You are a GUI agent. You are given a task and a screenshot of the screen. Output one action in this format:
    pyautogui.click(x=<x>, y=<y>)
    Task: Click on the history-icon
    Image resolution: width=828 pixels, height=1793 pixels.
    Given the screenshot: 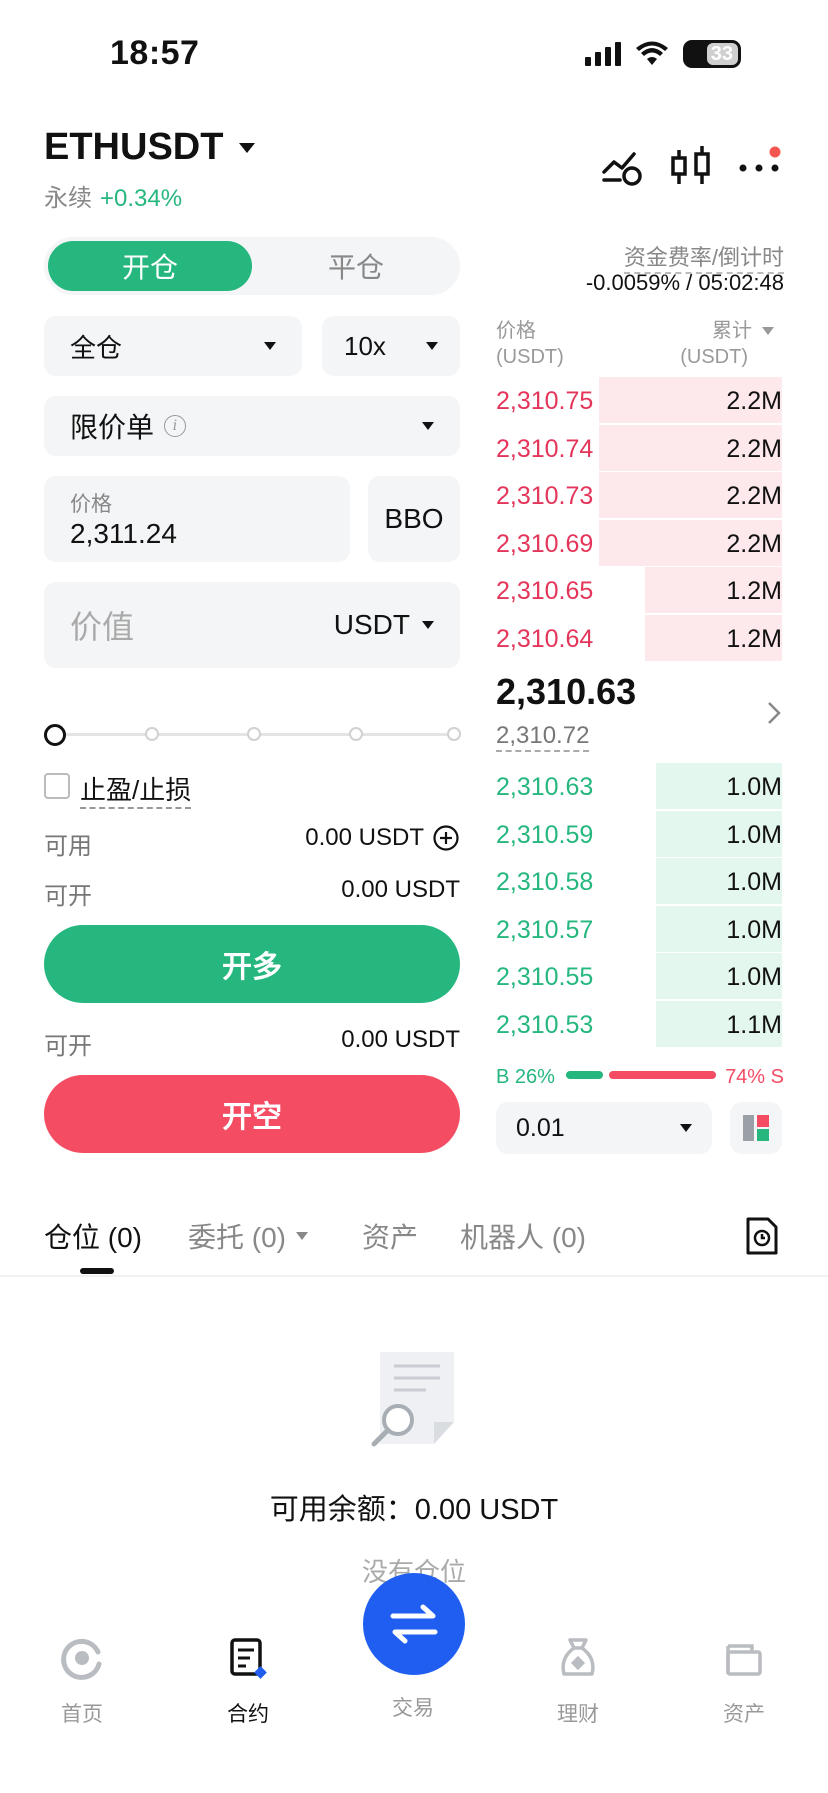 What is the action you would take?
    pyautogui.click(x=762, y=1236)
    